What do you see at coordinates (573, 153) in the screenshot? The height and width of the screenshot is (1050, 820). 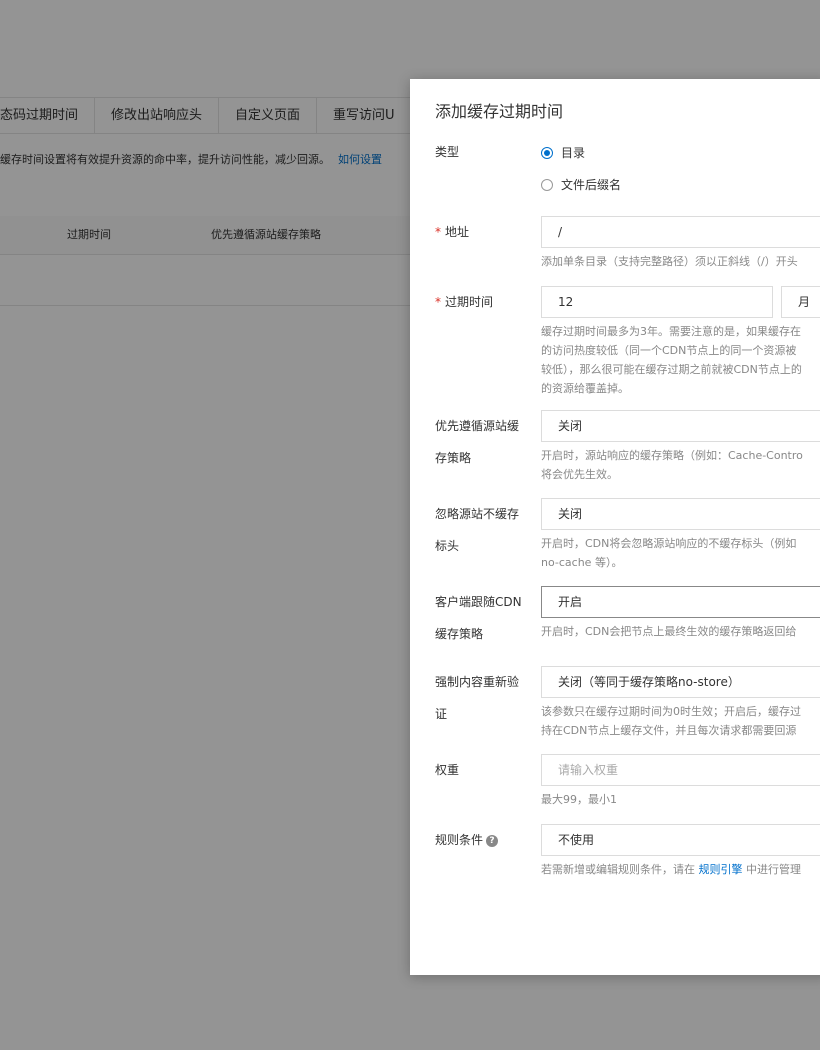 I see `radio-directory-label: 目录` at bounding box center [573, 153].